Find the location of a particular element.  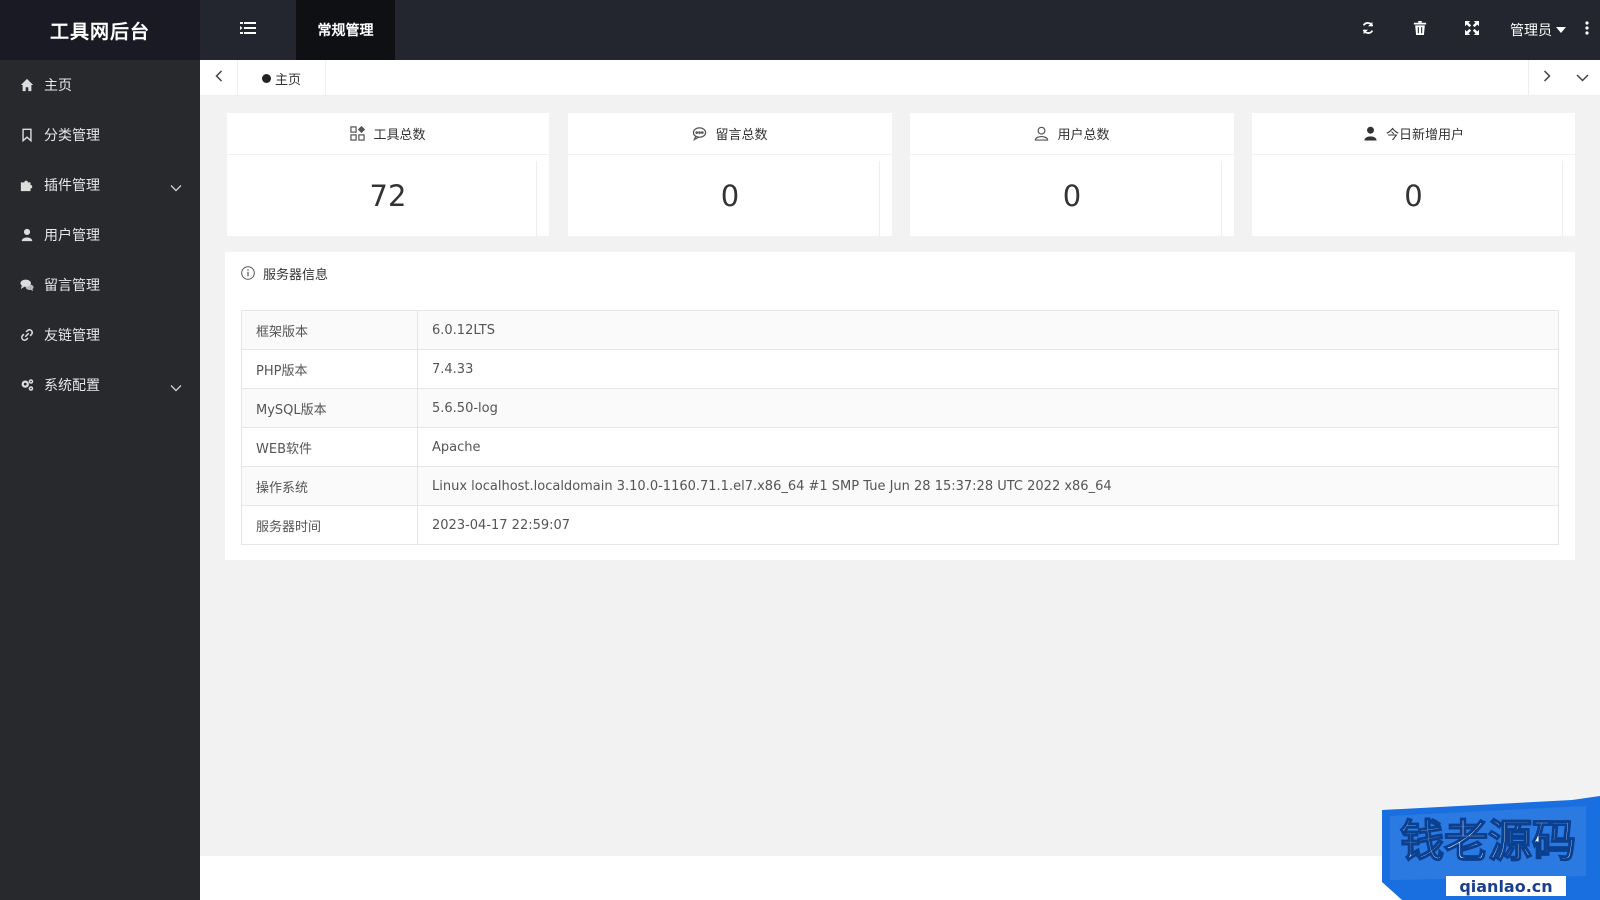

stat-card-messages: 留言总数 0 is located at coordinates (730, 174).